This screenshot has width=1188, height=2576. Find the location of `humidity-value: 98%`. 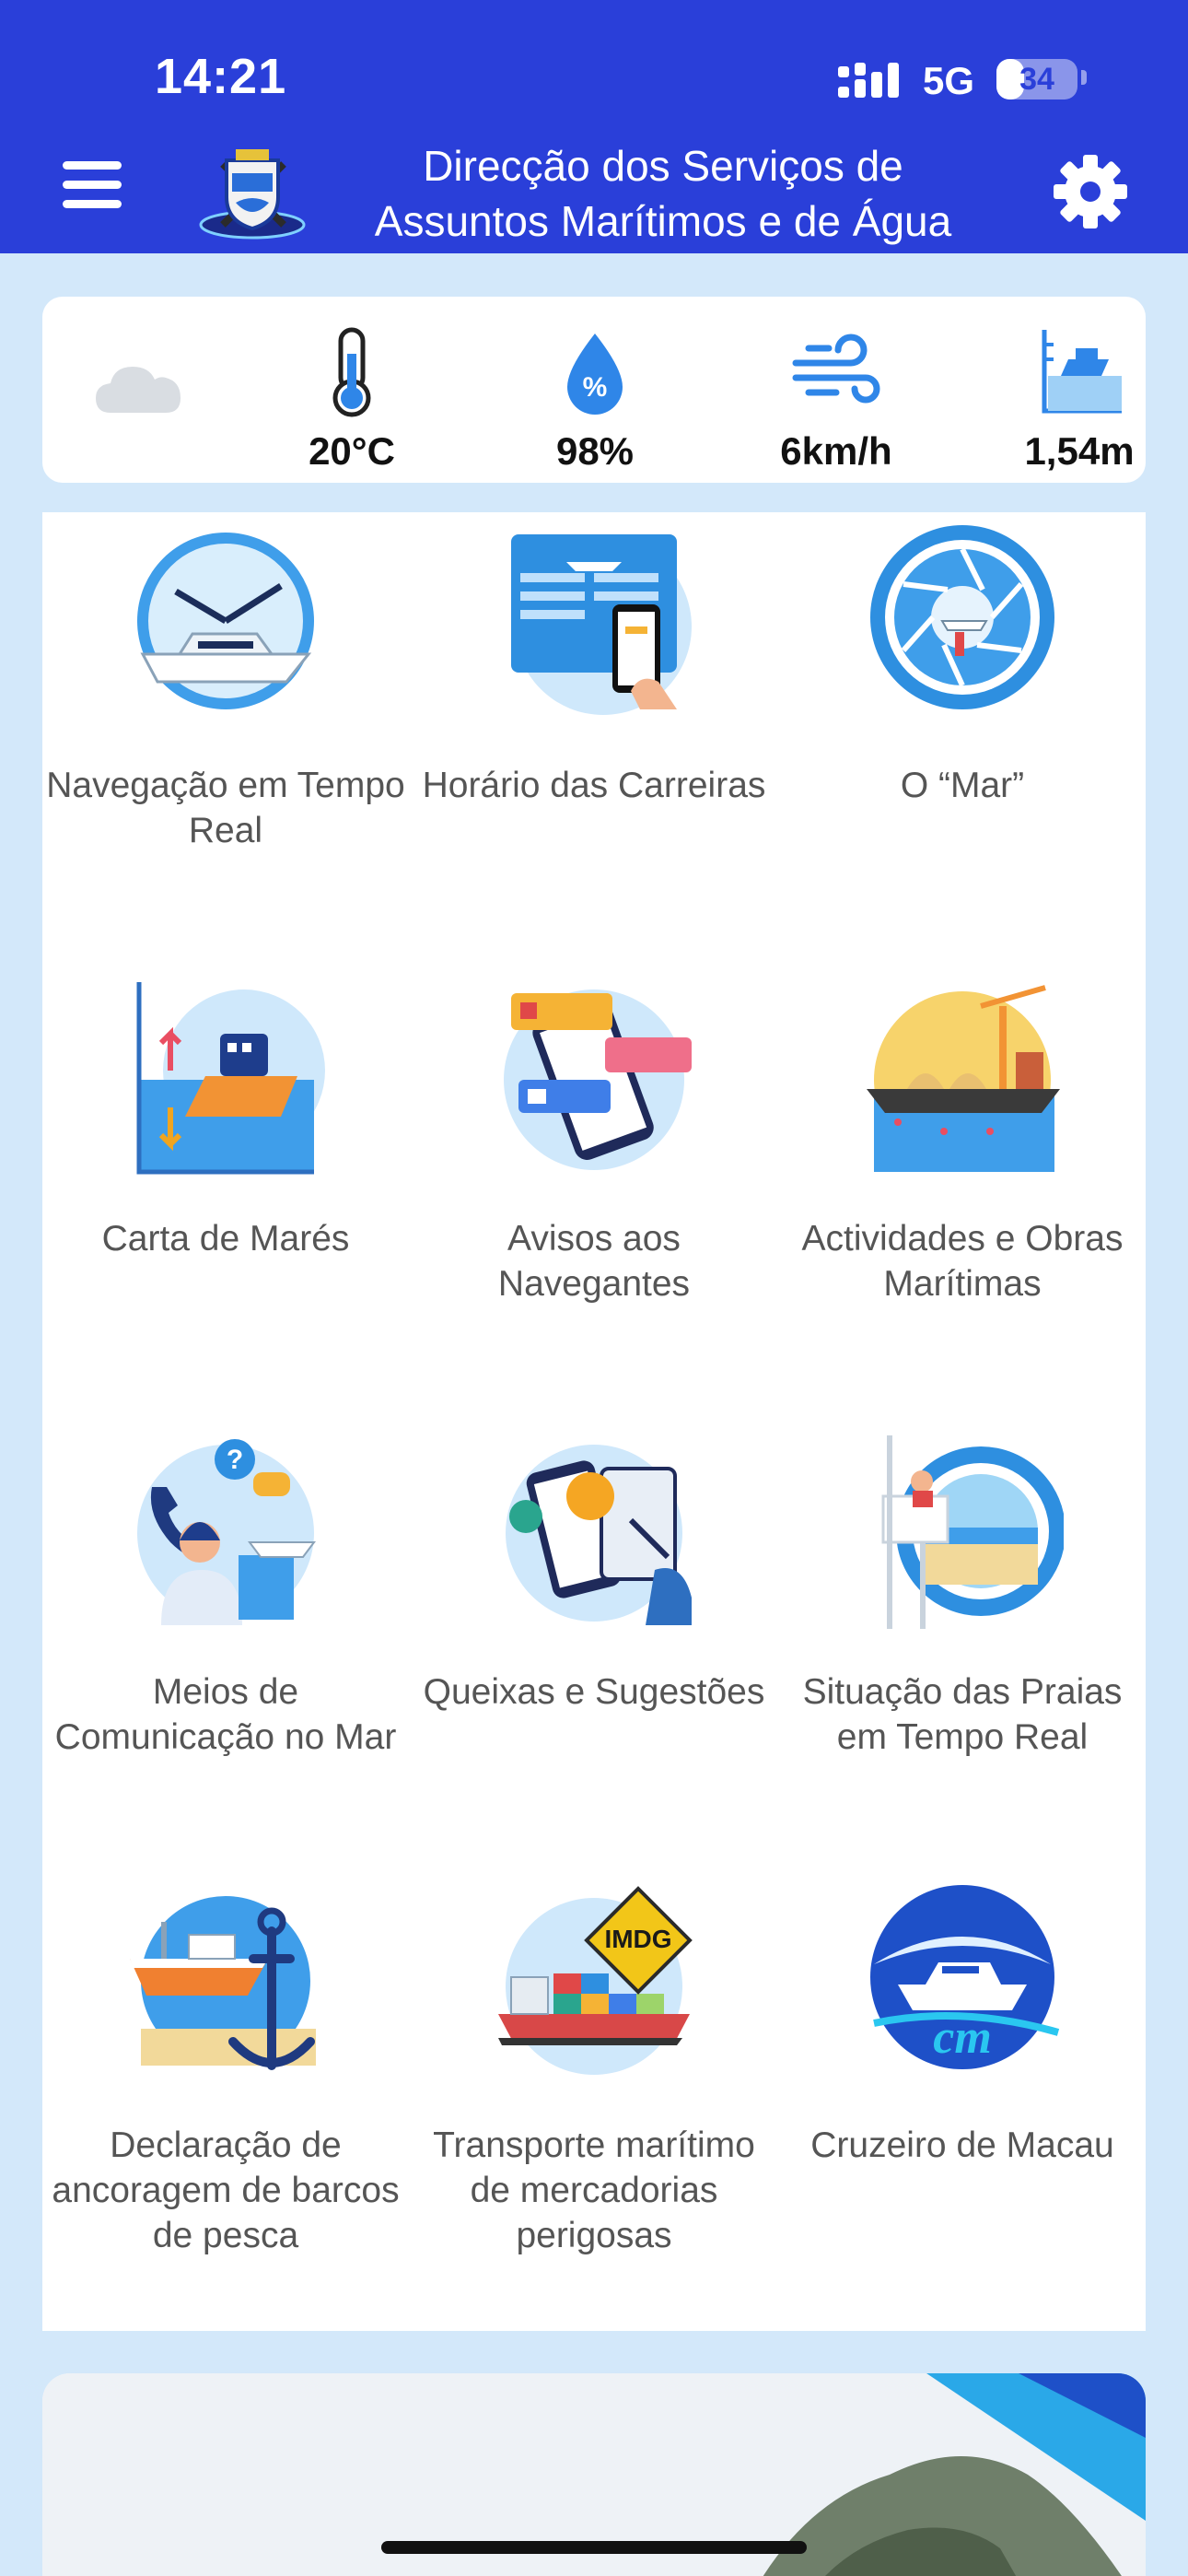

humidity-value: 98% is located at coordinates (595, 451).